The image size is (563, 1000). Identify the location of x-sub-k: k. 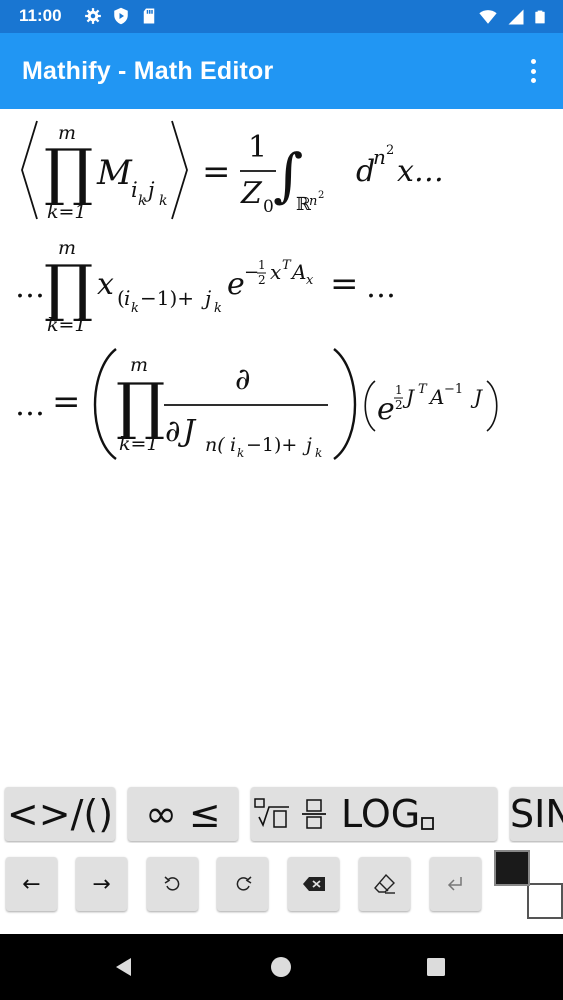
(135, 308).